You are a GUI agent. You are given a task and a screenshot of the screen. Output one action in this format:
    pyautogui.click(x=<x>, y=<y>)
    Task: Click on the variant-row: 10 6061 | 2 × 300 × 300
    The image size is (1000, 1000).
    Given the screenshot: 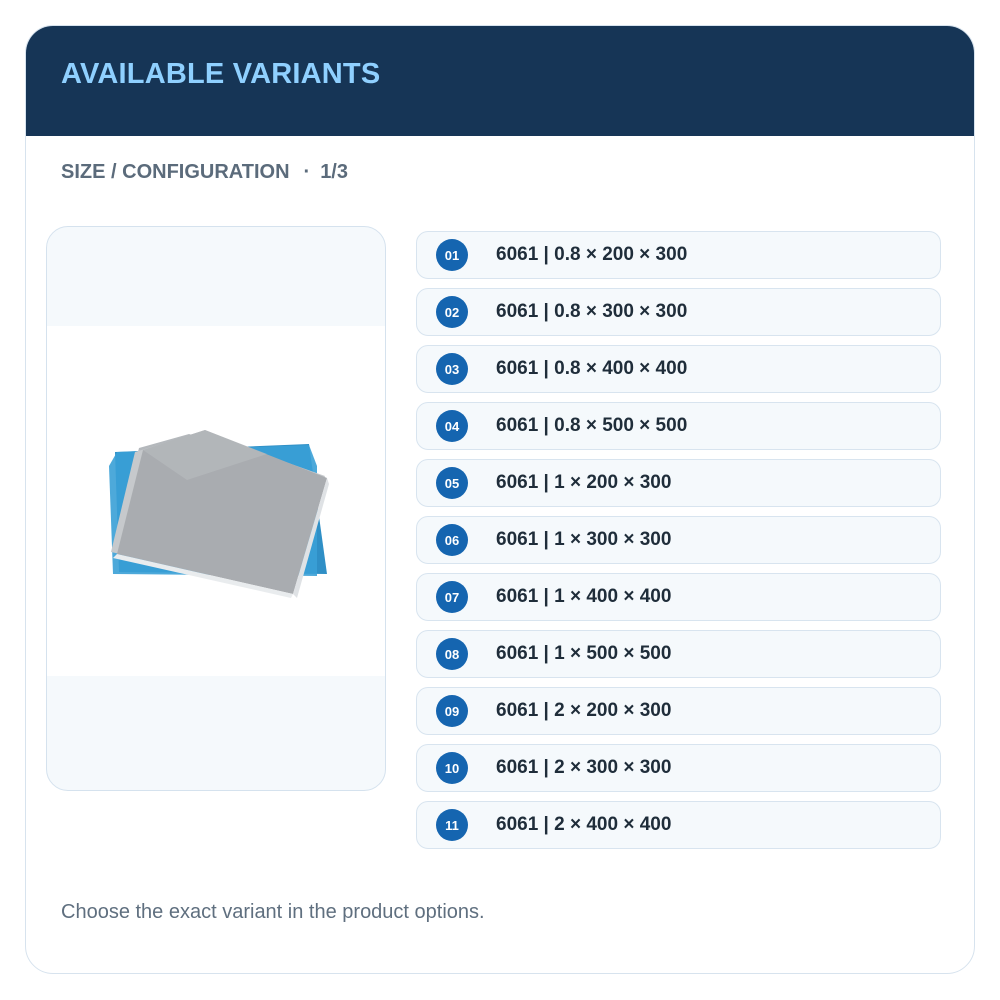 What is the action you would take?
    pyautogui.click(x=678, y=768)
    